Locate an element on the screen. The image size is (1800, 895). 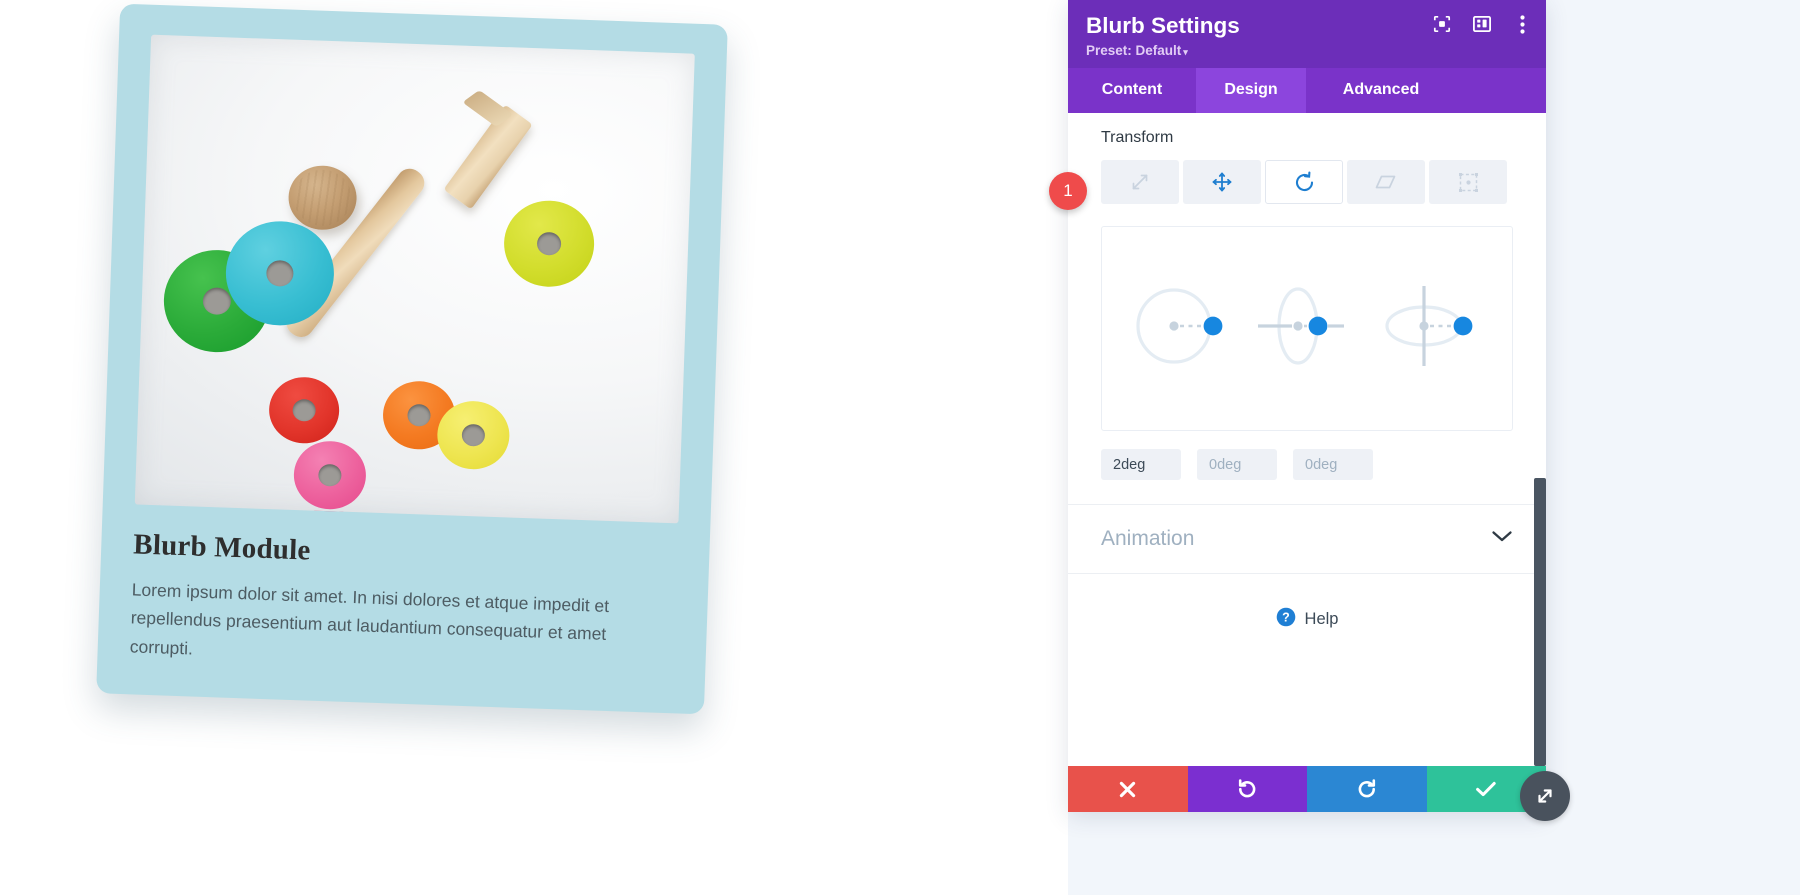
wooden-ball is located at coordinates (322, 197).